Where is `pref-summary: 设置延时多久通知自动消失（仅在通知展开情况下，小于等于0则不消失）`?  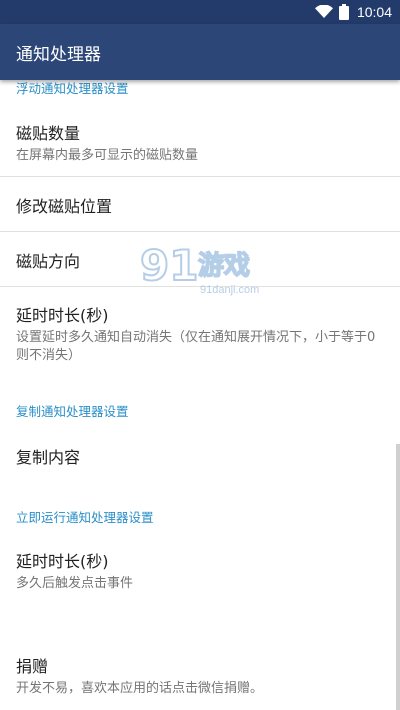 pref-summary: 设置延时多久通知自动消失（仅在通知展开情况下，小于等于0则不消失） is located at coordinates (196, 346).